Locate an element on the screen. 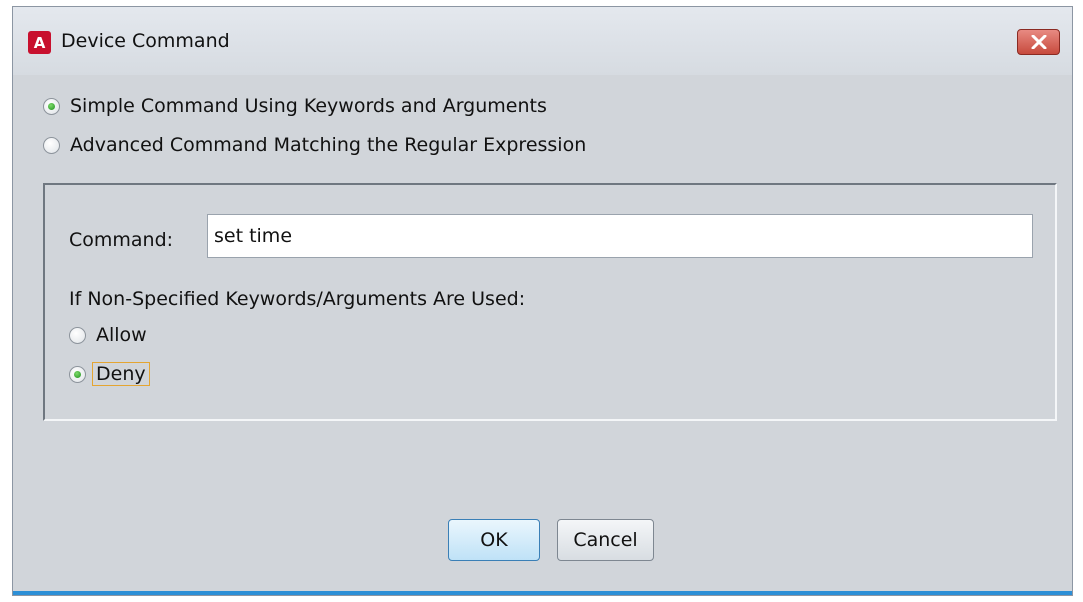 The width and height of the screenshot is (1083, 602). app-logo-icon: A is located at coordinates (39, 42).